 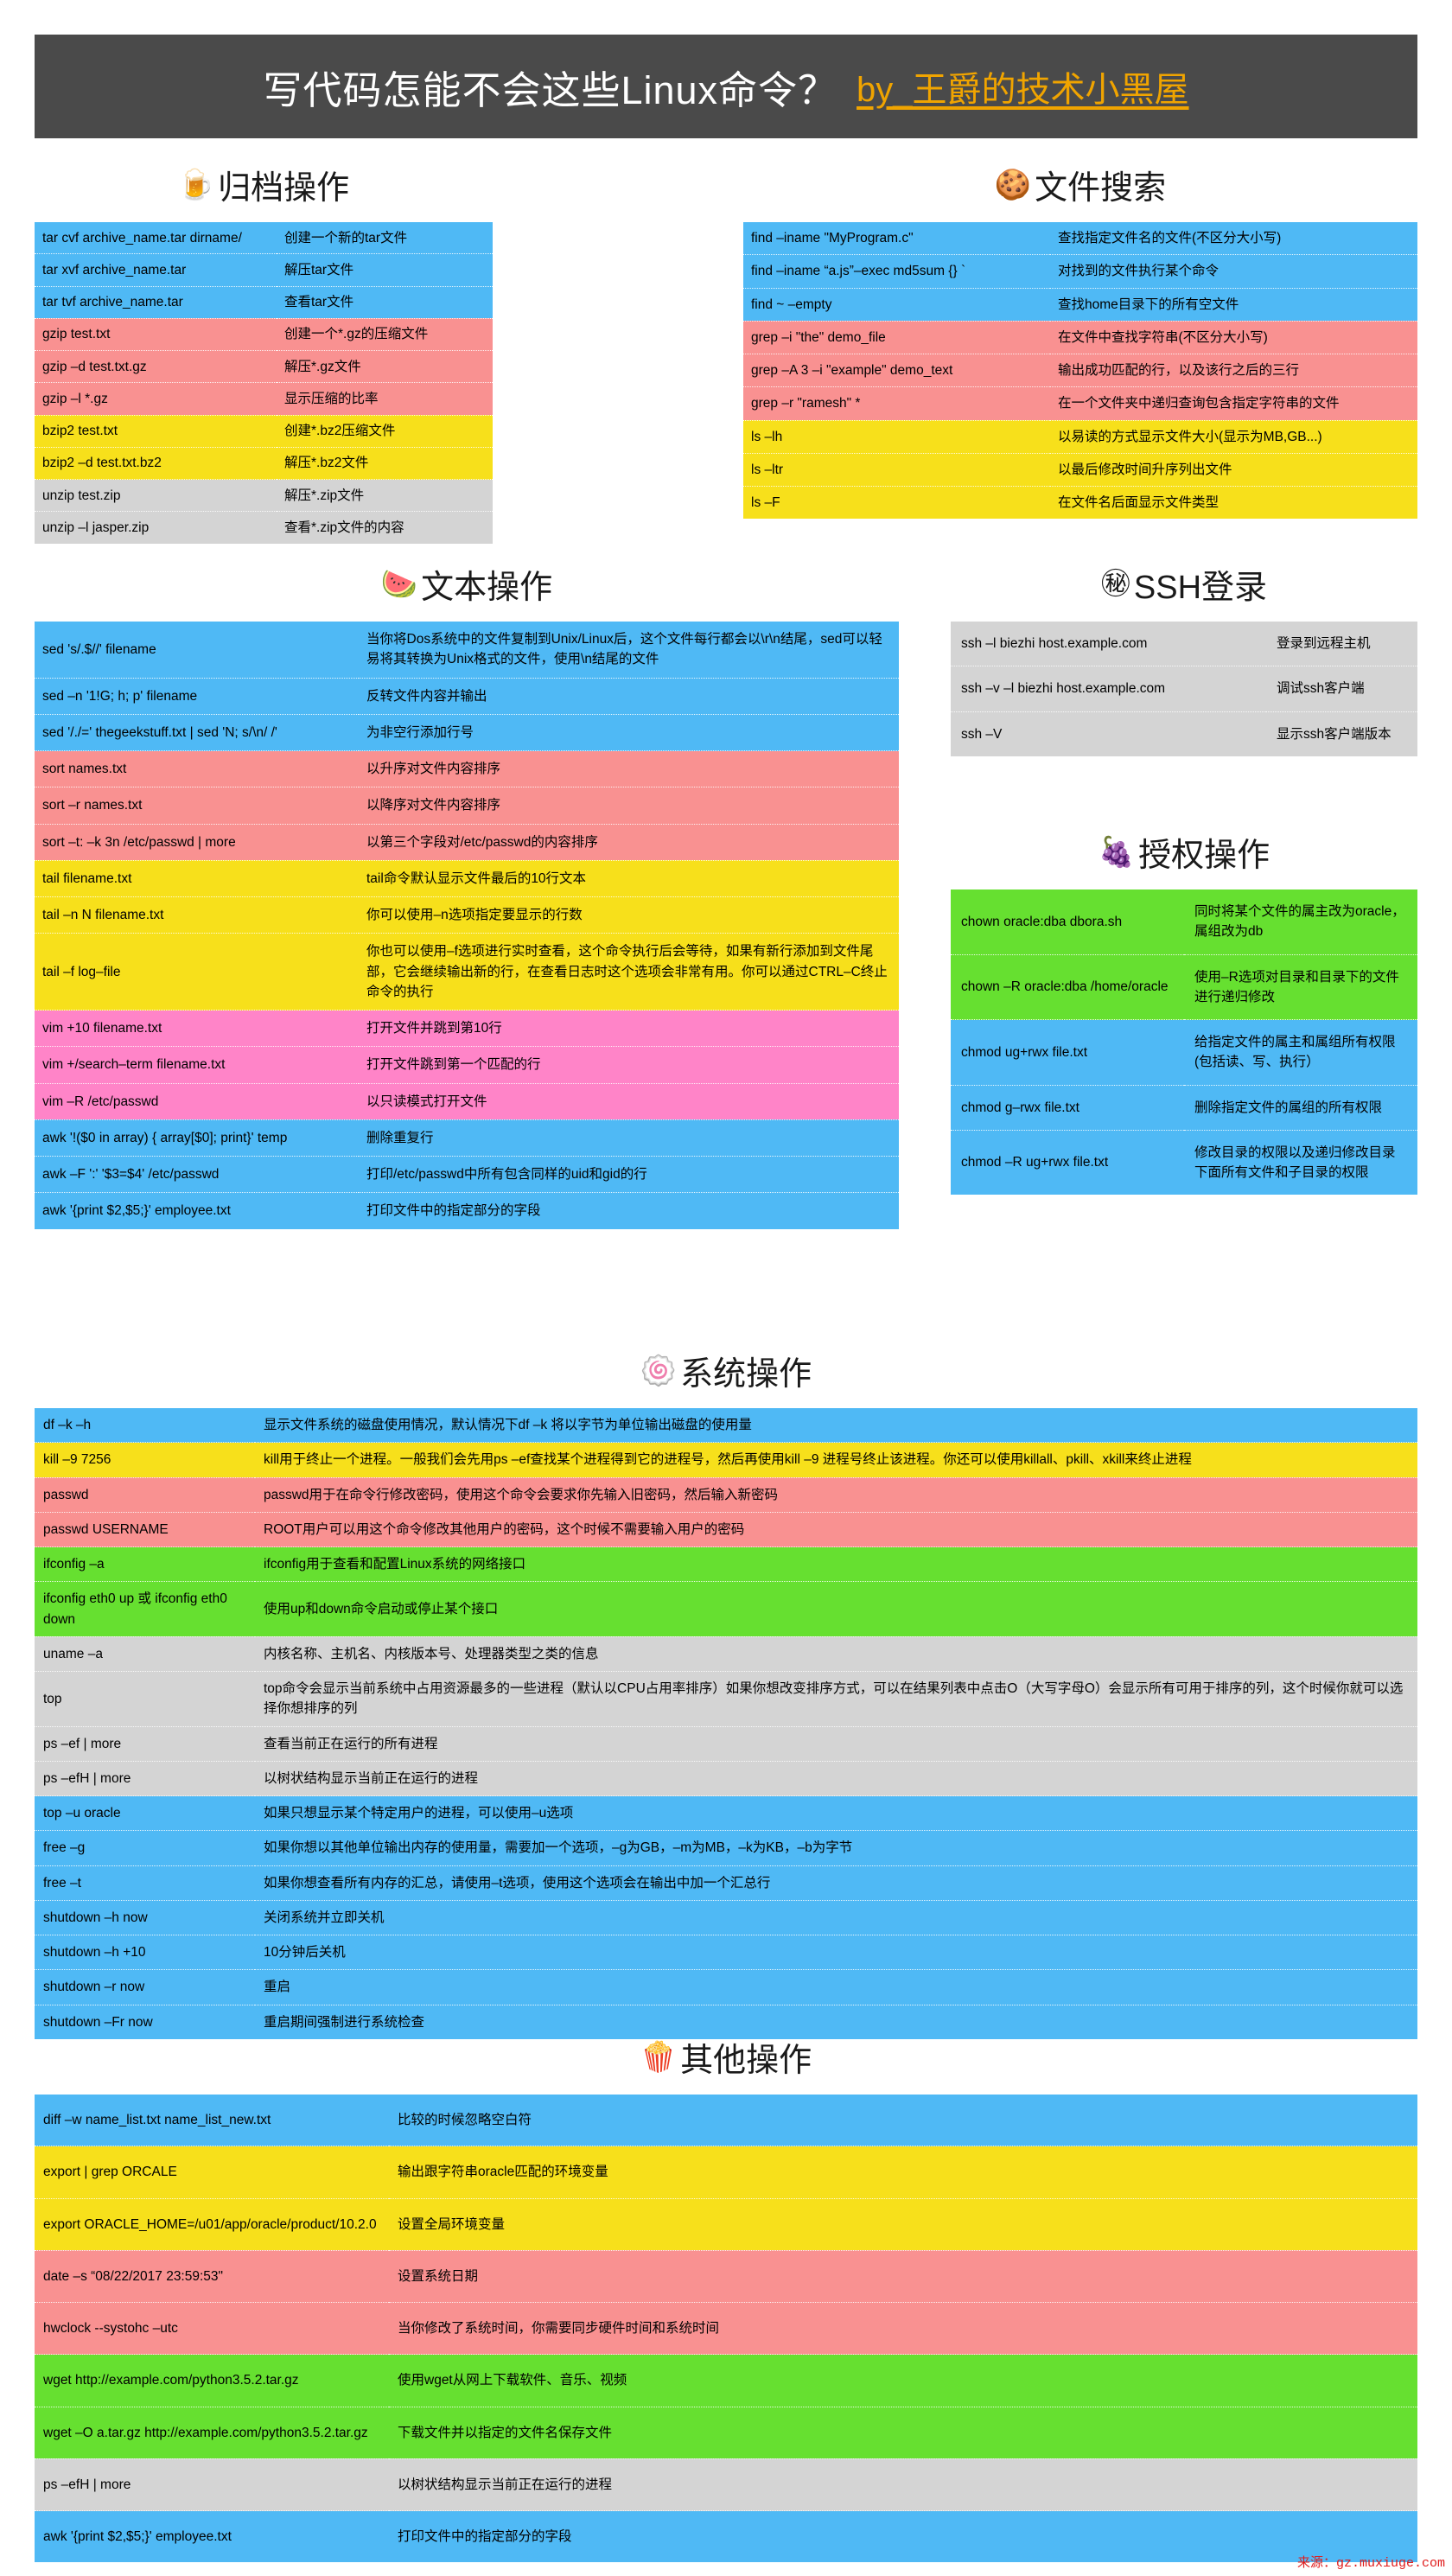 What do you see at coordinates (145, 1699) in the screenshot?
I see `command-cell: top` at bounding box center [145, 1699].